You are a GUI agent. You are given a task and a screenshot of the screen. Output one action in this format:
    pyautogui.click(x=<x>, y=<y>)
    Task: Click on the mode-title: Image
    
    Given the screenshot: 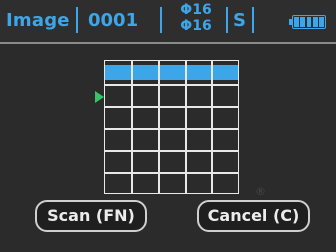 What is the action you would take?
    pyautogui.click(x=38, y=20)
    